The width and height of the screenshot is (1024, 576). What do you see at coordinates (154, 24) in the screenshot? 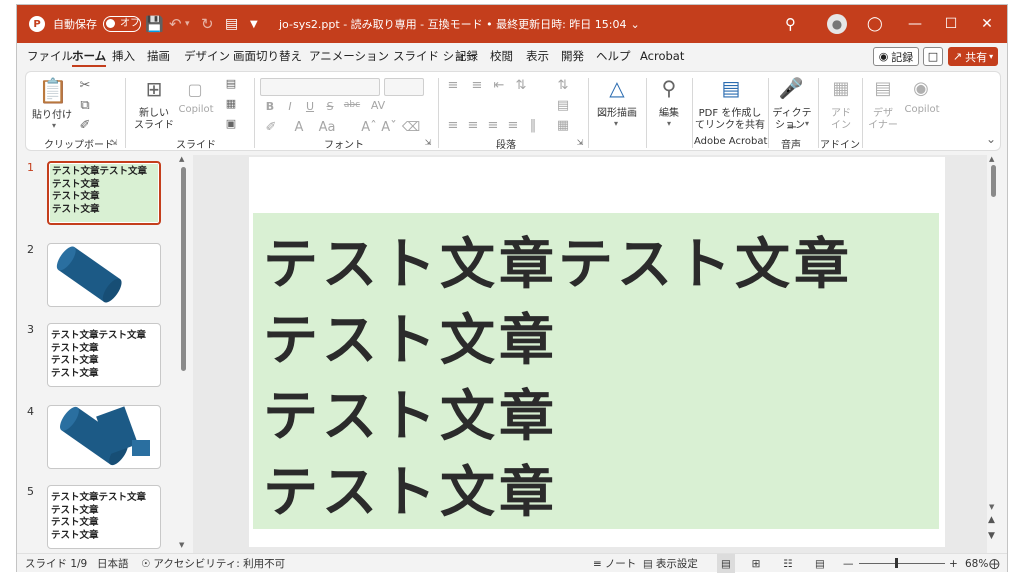
I see `save-icon: 💾` at bounding box center [154, 24].